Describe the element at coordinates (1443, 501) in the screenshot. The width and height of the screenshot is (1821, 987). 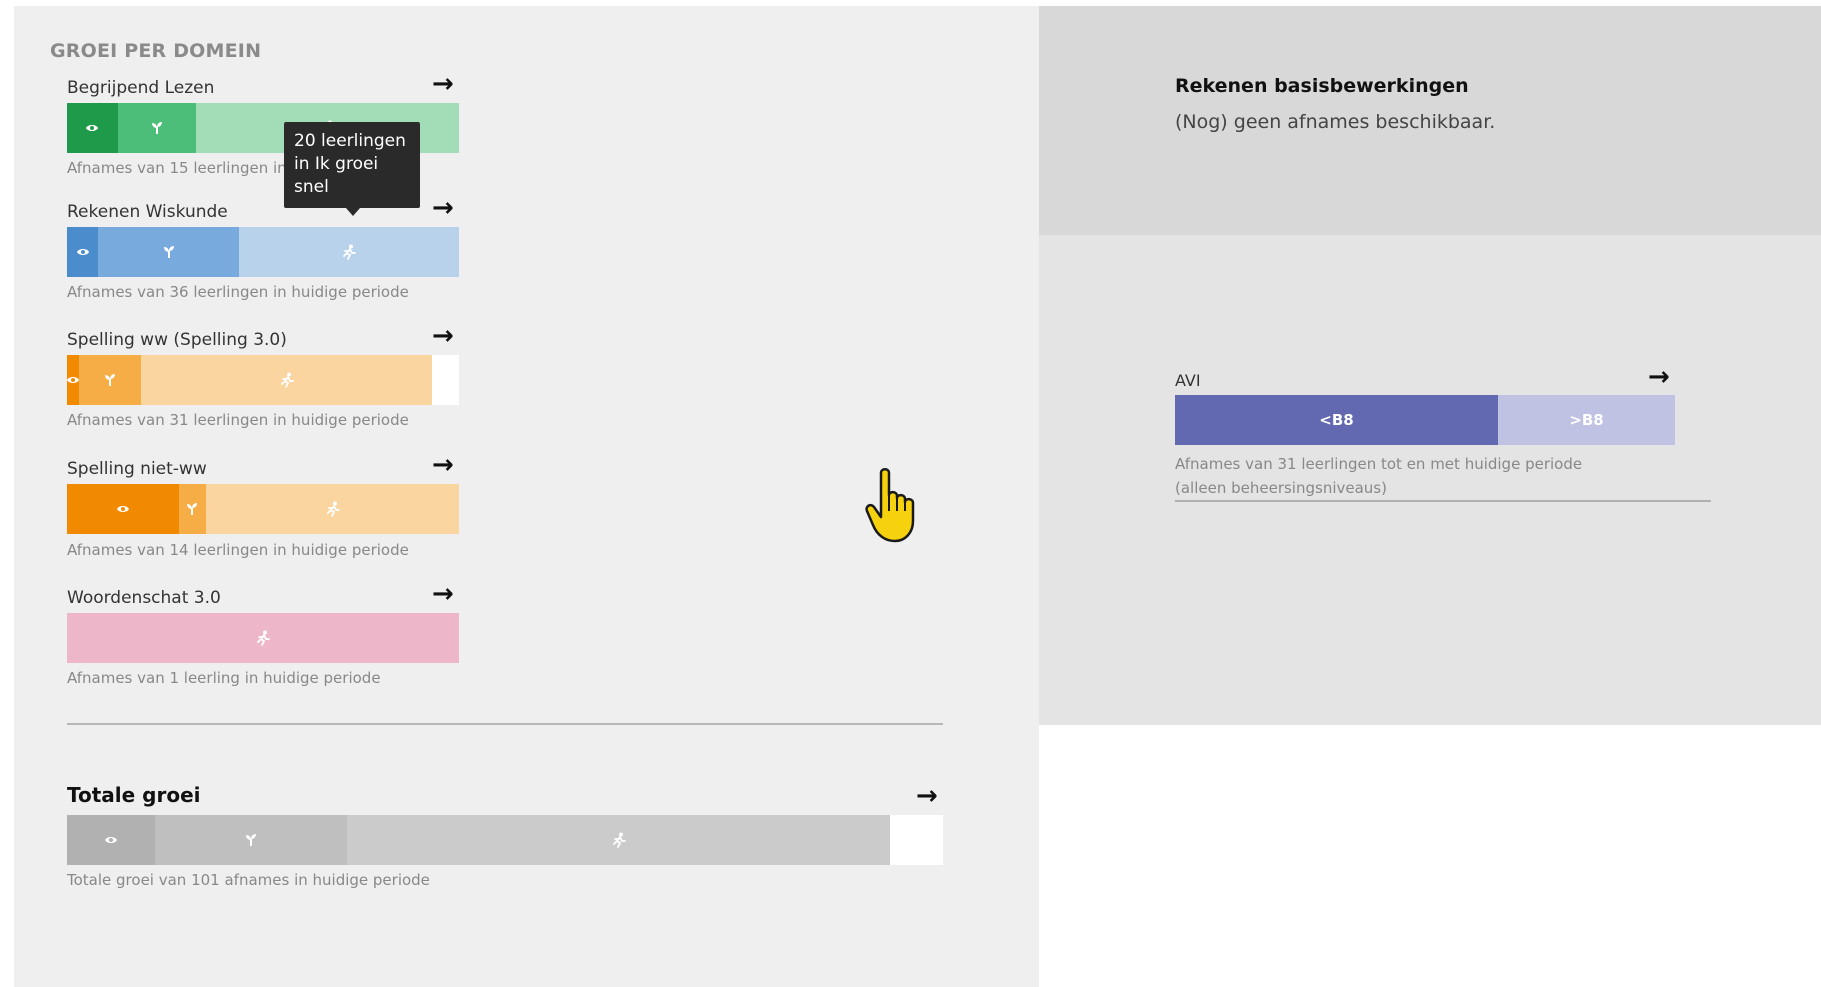
I see `avi-divider` at that location.